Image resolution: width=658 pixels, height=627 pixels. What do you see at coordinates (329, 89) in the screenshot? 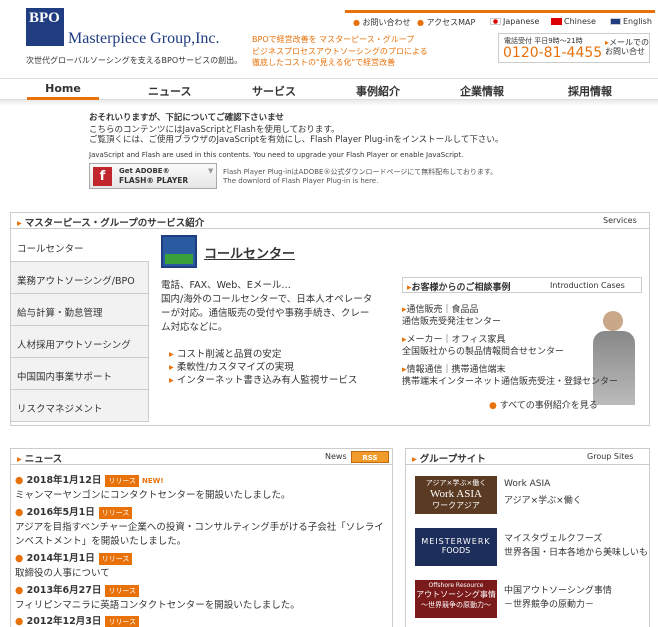
I see `main-nav: Home ニュース サービス 事例紹介 企業情報 採用情報` at bounding box center [329, 89].